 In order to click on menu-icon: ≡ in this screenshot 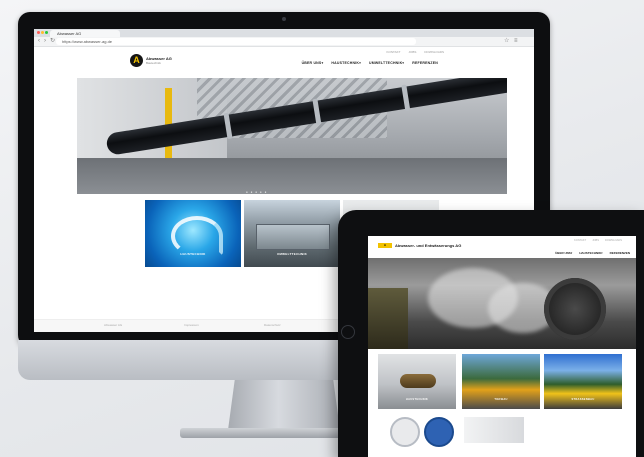, I will do `click(516, 41)`.